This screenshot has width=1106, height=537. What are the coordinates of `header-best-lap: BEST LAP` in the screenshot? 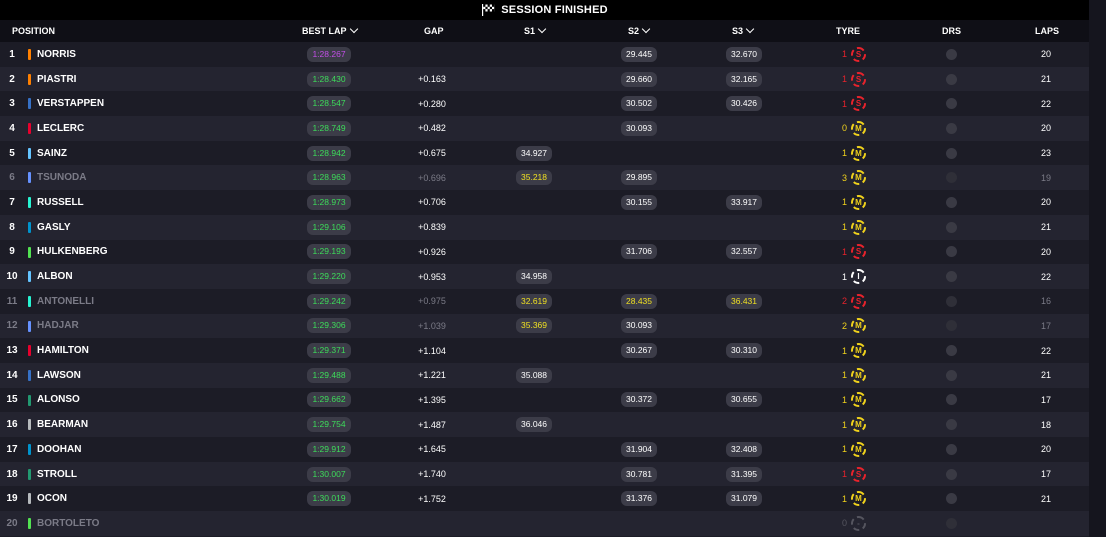 It's located at (330, 31).